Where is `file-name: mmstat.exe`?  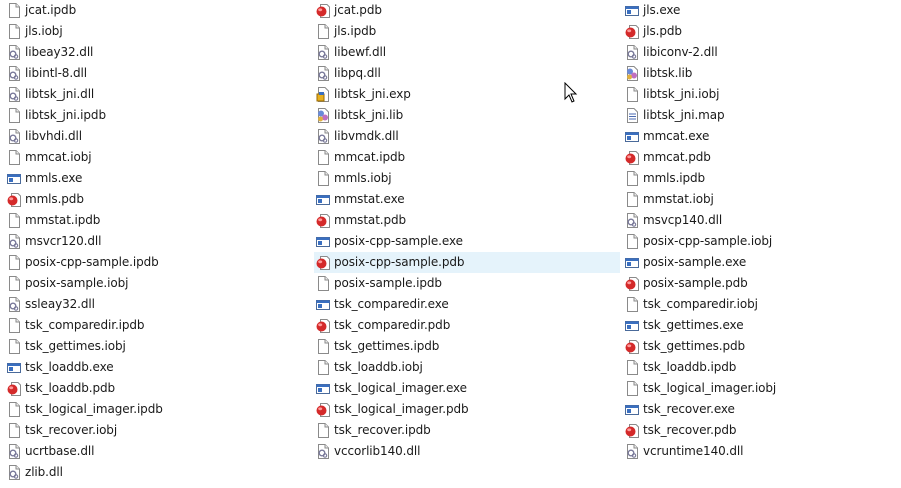 file-name: mmstat.exe is located at coordinates (369, 199).